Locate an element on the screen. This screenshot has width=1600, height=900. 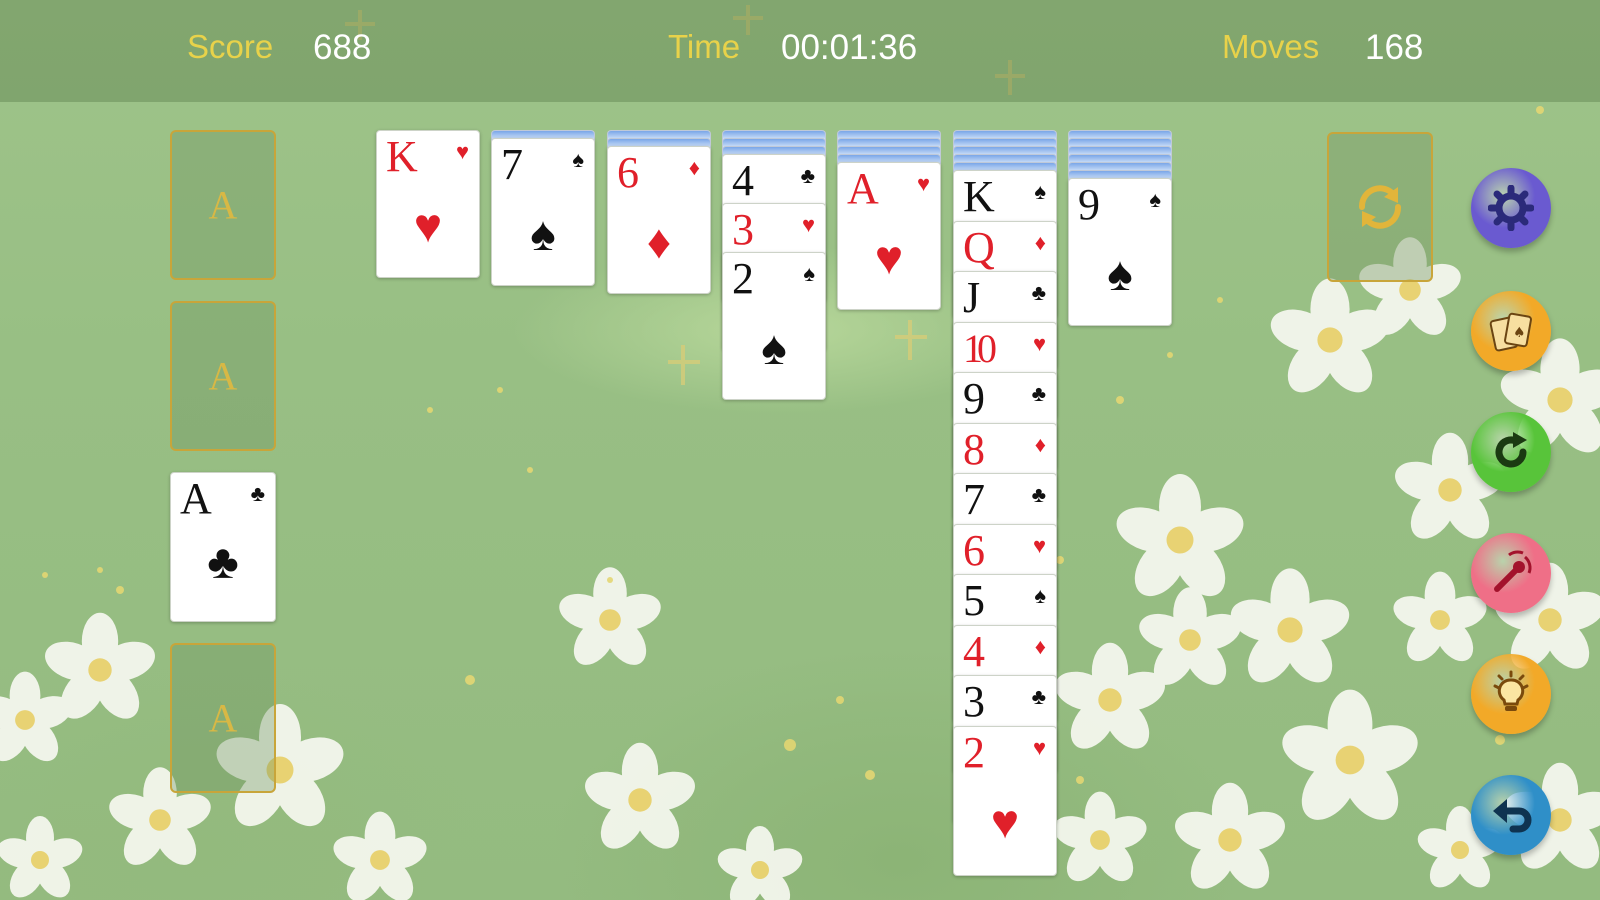
restart-button is located at coordinates (1511, 452).